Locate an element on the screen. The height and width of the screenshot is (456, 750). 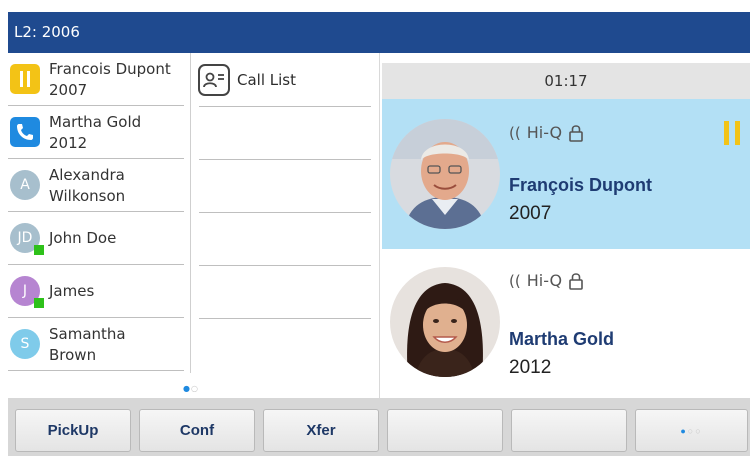
phone-icon is located at coordinates (25, 132).